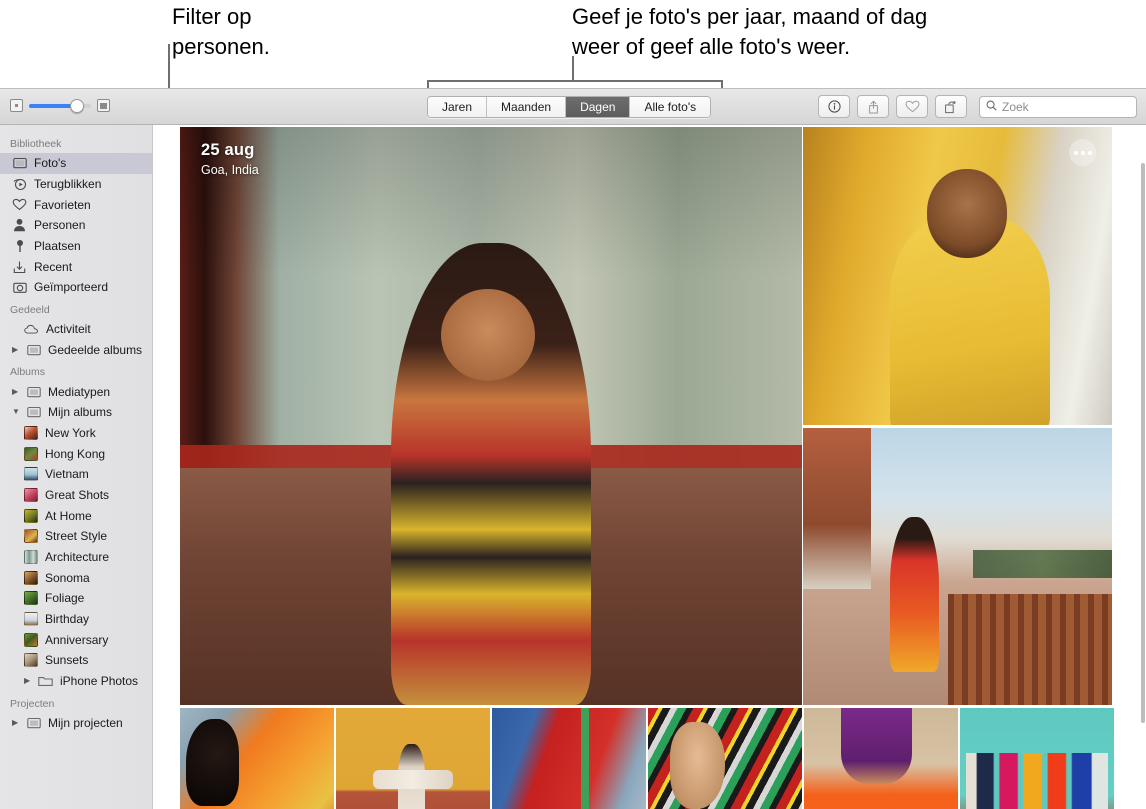 The image size is (1146, 809). What do you see at coordinates (1143, 443) in the screenshot?
I see `vertical-scrollbar` at bounding box center [1143, 443].